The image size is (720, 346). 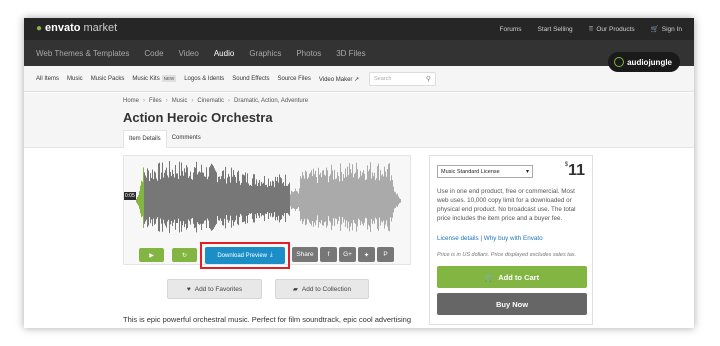 I want to click on play-button: ▶, so click(x=151, y=255).